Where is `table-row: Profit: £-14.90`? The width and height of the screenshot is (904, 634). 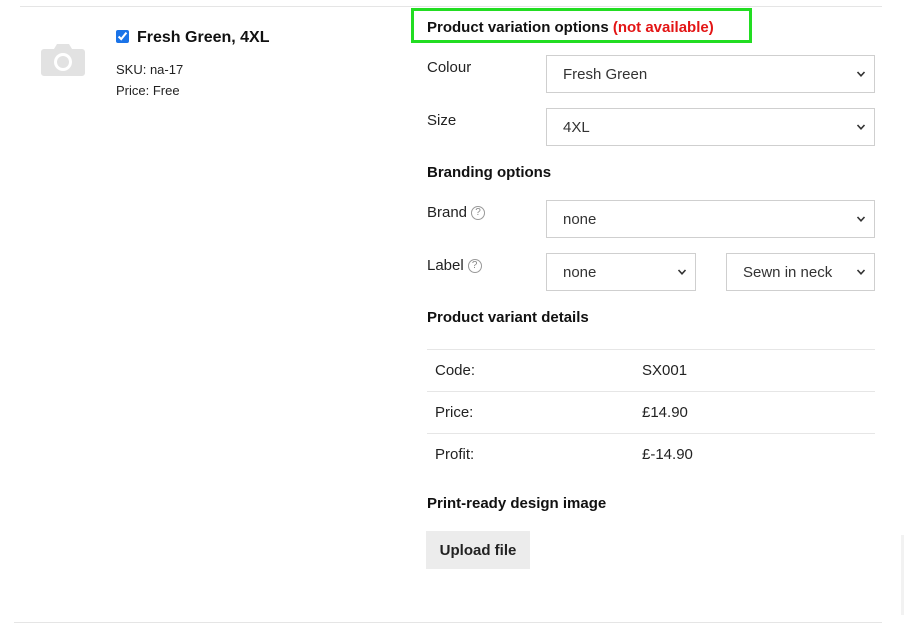 table-row: Profit: £-14.90 is located at coordinates (651, 454).